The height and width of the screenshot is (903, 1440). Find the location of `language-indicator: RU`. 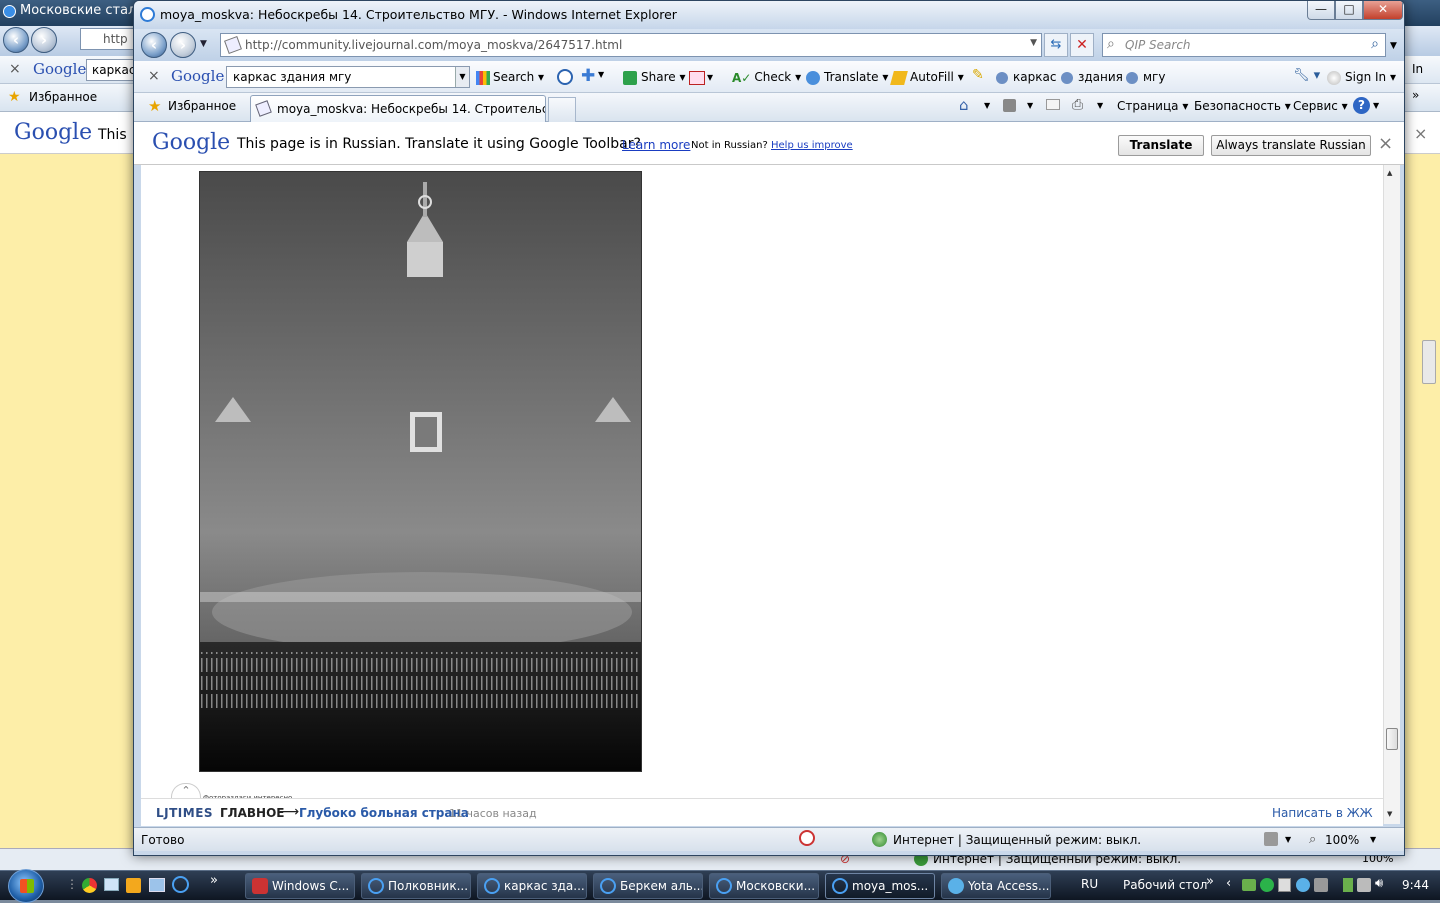

language-indicator: RU is located at coordinates (1089, 884).